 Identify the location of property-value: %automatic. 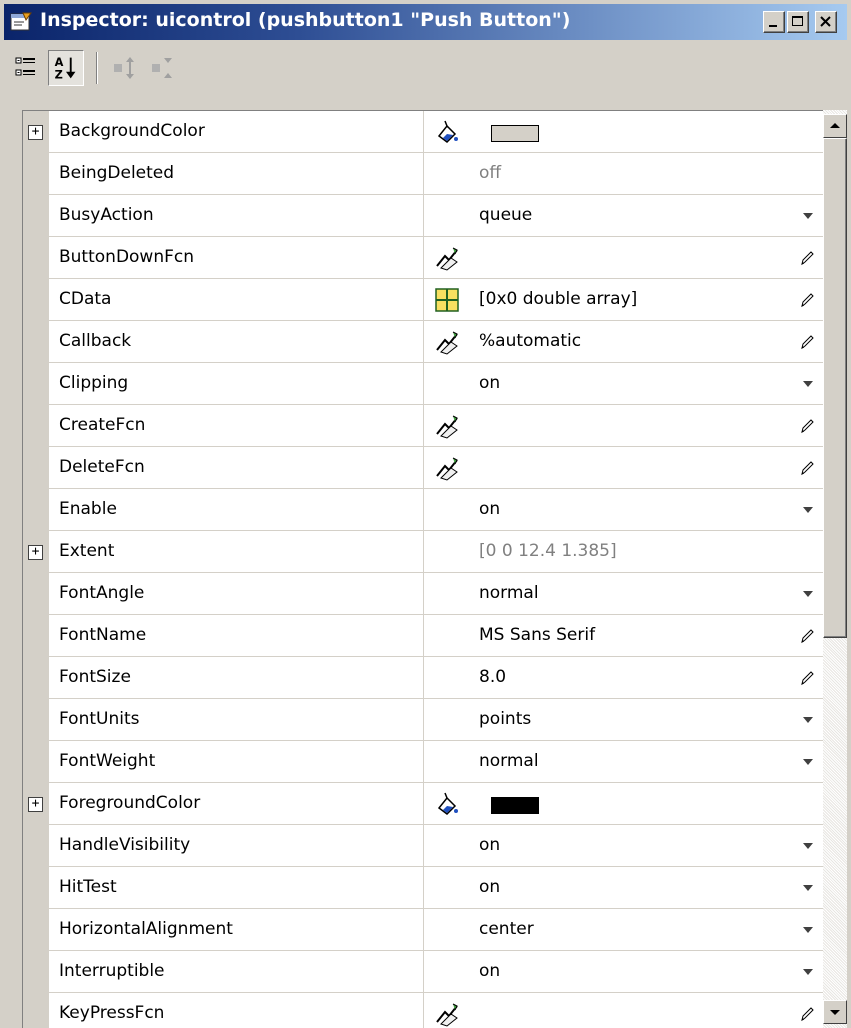
(646, 342).